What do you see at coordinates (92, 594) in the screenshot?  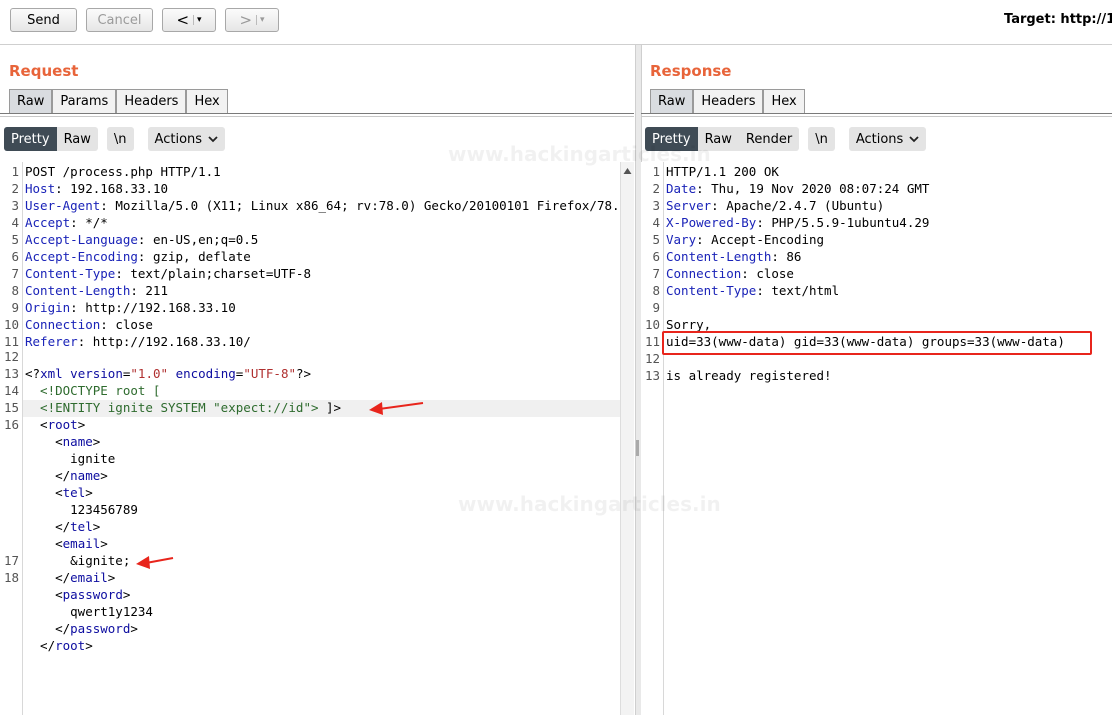 I see `tag-name: password` at bounding box center [92, 594].